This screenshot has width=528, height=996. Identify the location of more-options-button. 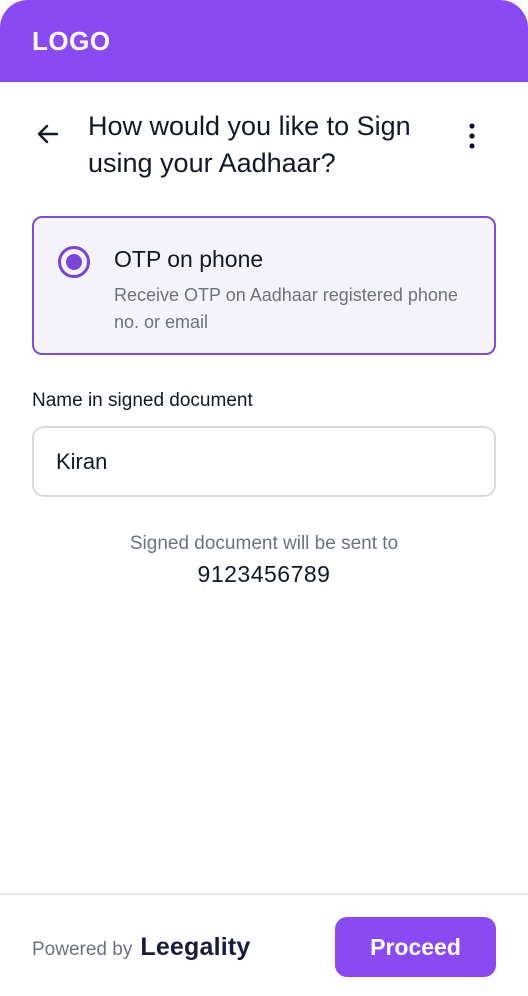
(472, 136).